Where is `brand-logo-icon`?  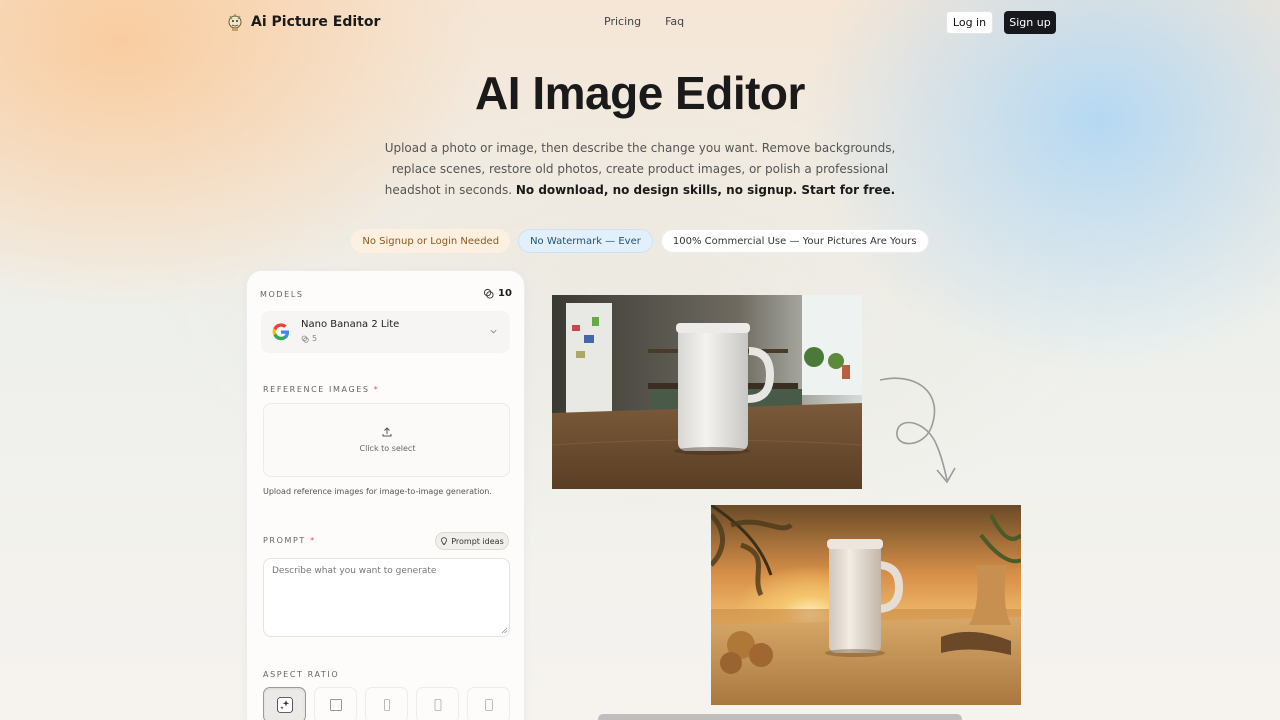 brand-logo-icon is located at coordinates (235, 22).